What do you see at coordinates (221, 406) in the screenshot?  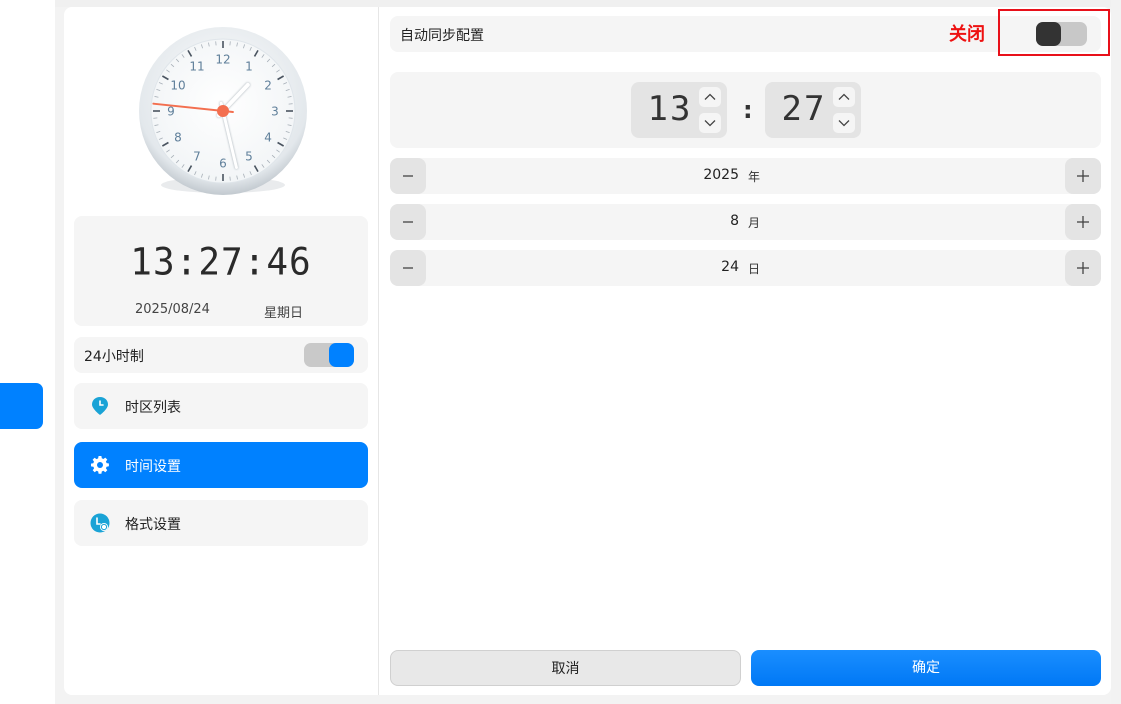 I see `nav-item-timezone-list: 时区列表` at bounding box center [221, 406].